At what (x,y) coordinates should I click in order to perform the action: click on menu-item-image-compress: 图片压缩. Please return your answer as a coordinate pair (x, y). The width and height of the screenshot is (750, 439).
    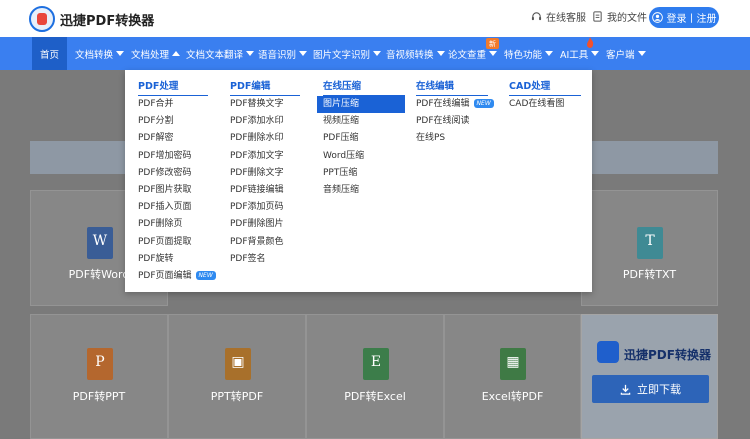
    Looking at the image, I should click on (361, 105).